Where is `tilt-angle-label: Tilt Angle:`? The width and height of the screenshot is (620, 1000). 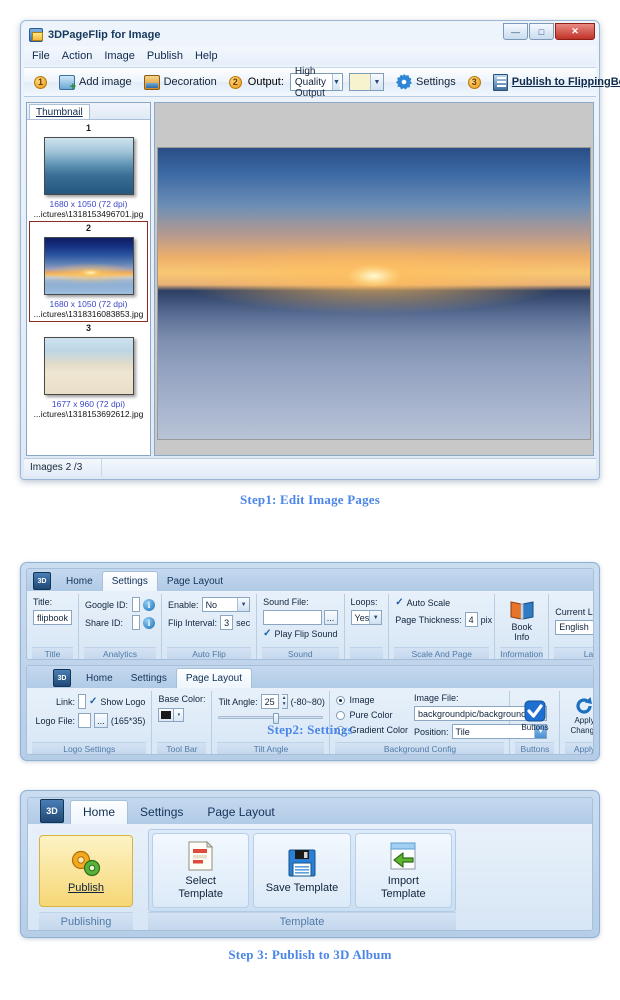
tilt-angle-label: Tilt Angle: is located at coordinates (238, 701).